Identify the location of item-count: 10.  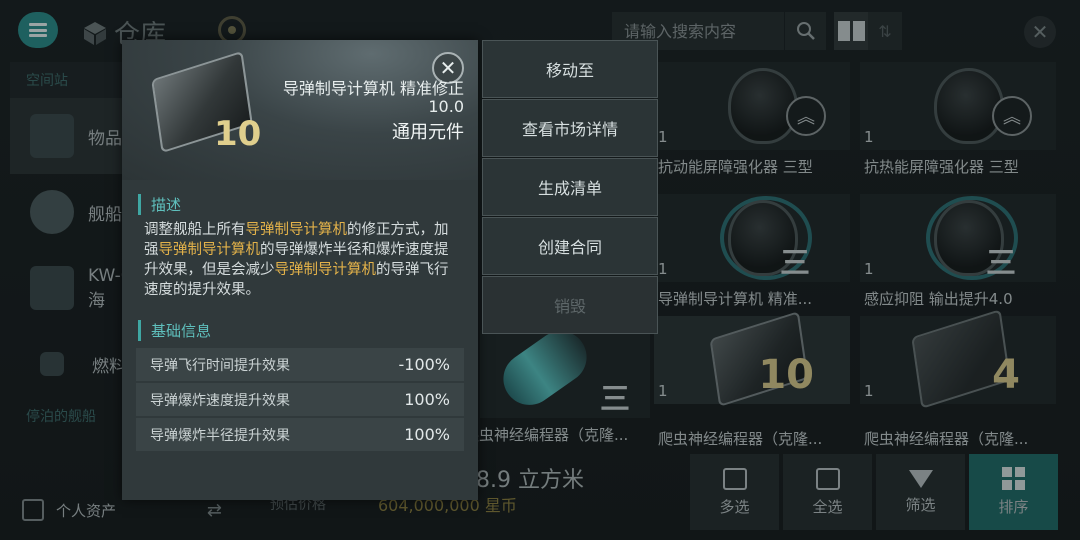
(238, 134).